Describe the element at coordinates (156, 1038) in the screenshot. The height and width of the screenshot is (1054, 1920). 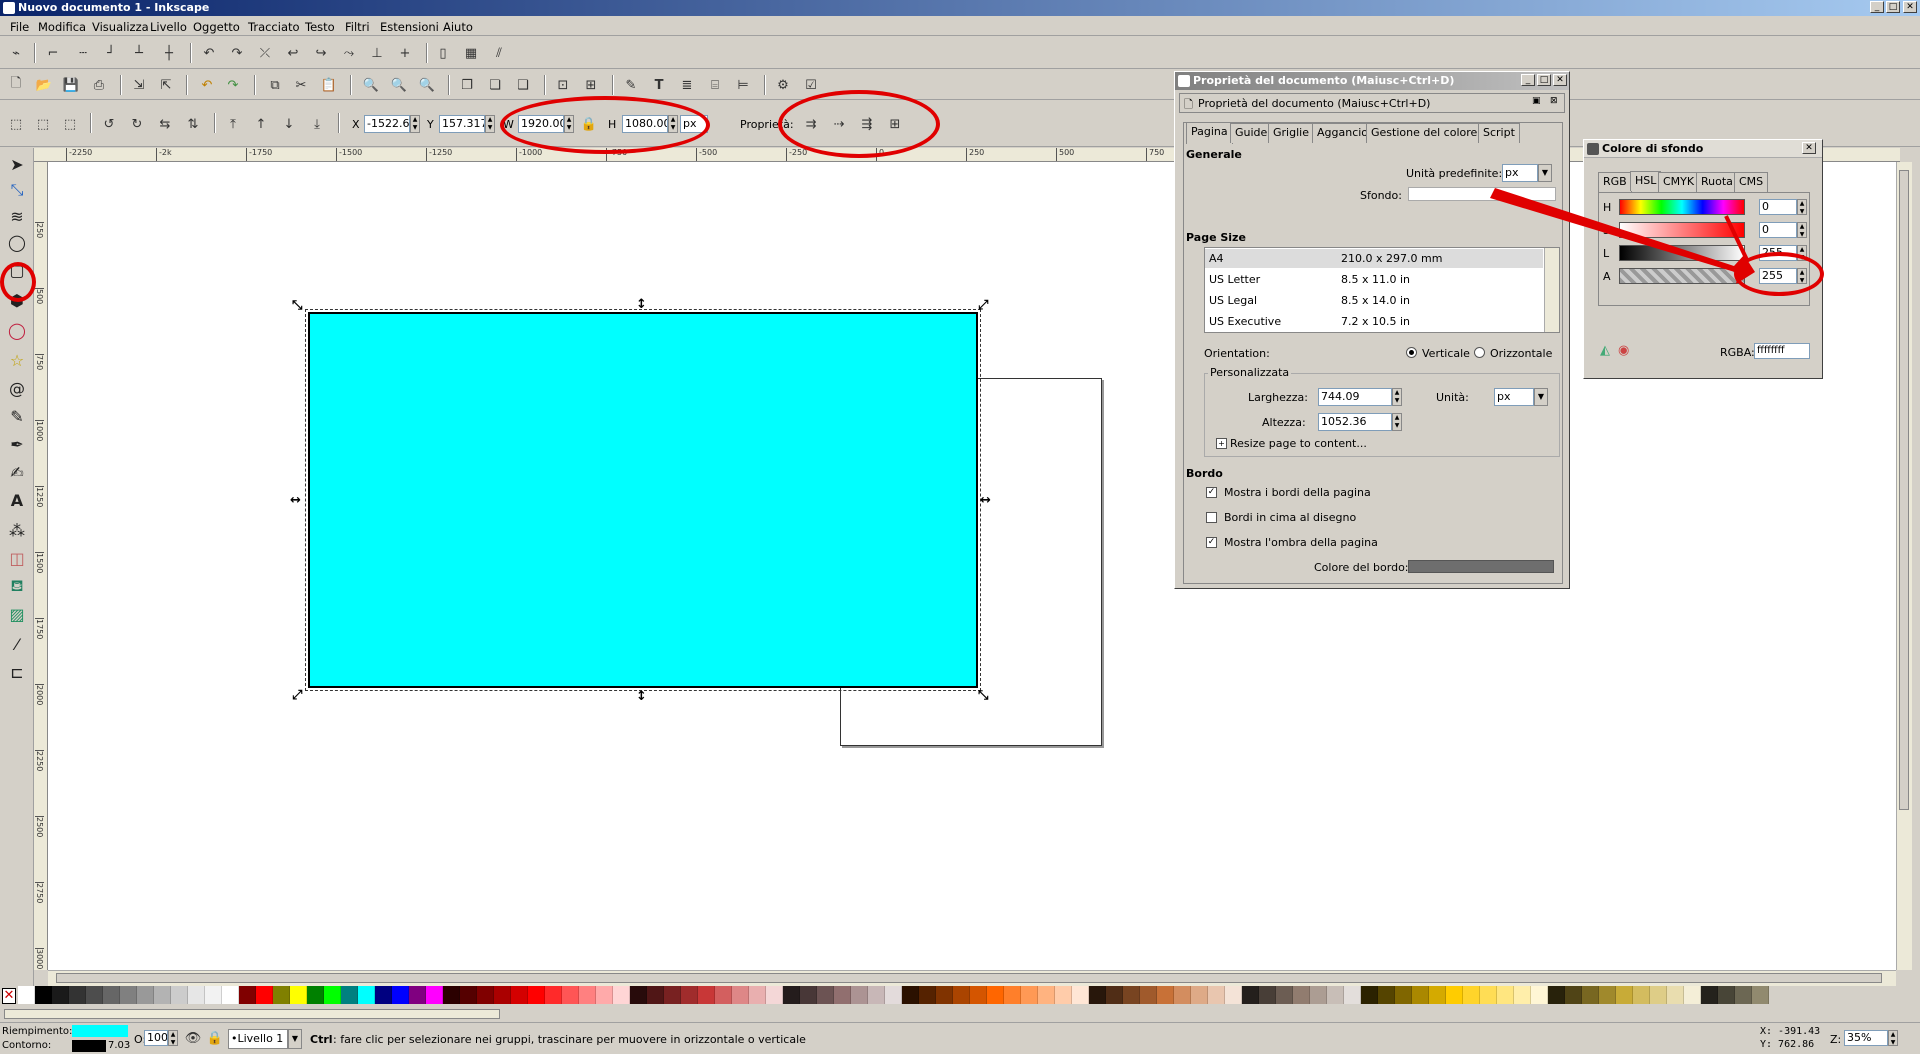
I see `opacity-field: 100` at that location.